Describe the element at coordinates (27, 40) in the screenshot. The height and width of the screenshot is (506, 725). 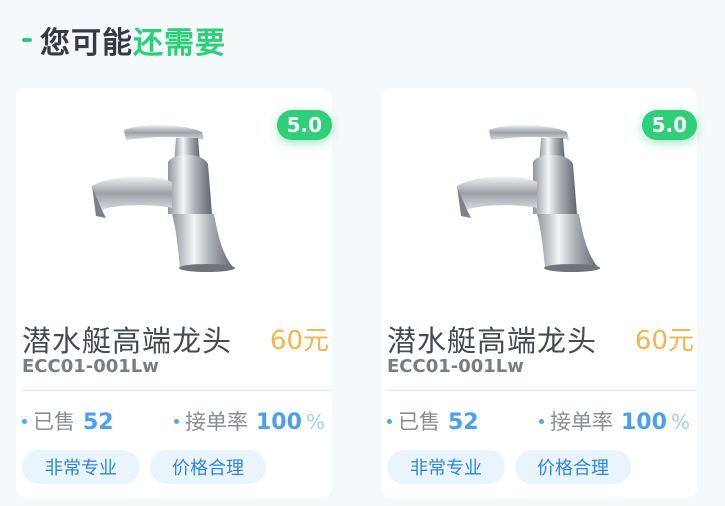
I see `header-dash-icon` at that location.